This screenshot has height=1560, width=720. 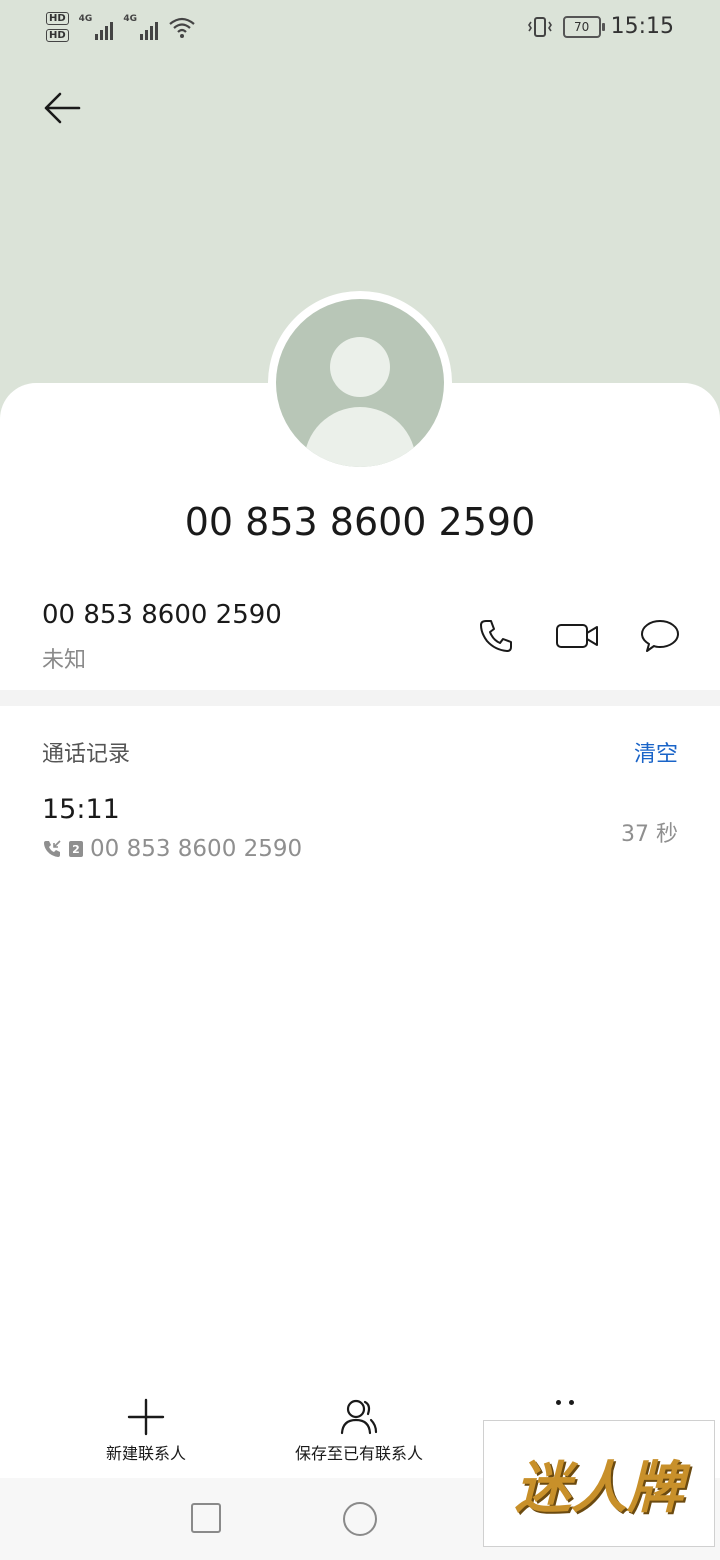 I want to click on call-time: 15:11, so click(x=81, y=809).